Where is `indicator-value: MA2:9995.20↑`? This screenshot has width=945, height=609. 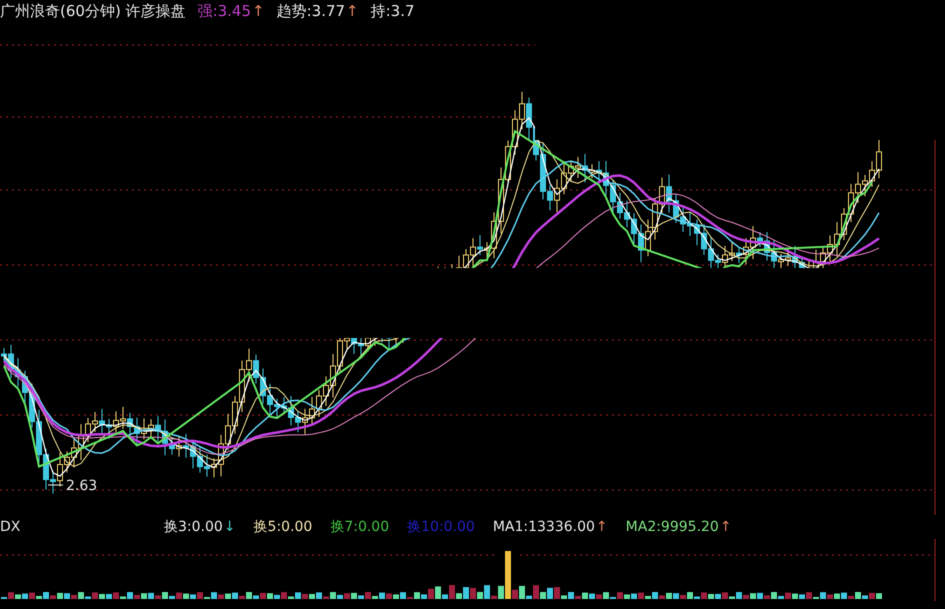
indicator-value: MA2:9995.20↑ is located at coordinates (679, 527).